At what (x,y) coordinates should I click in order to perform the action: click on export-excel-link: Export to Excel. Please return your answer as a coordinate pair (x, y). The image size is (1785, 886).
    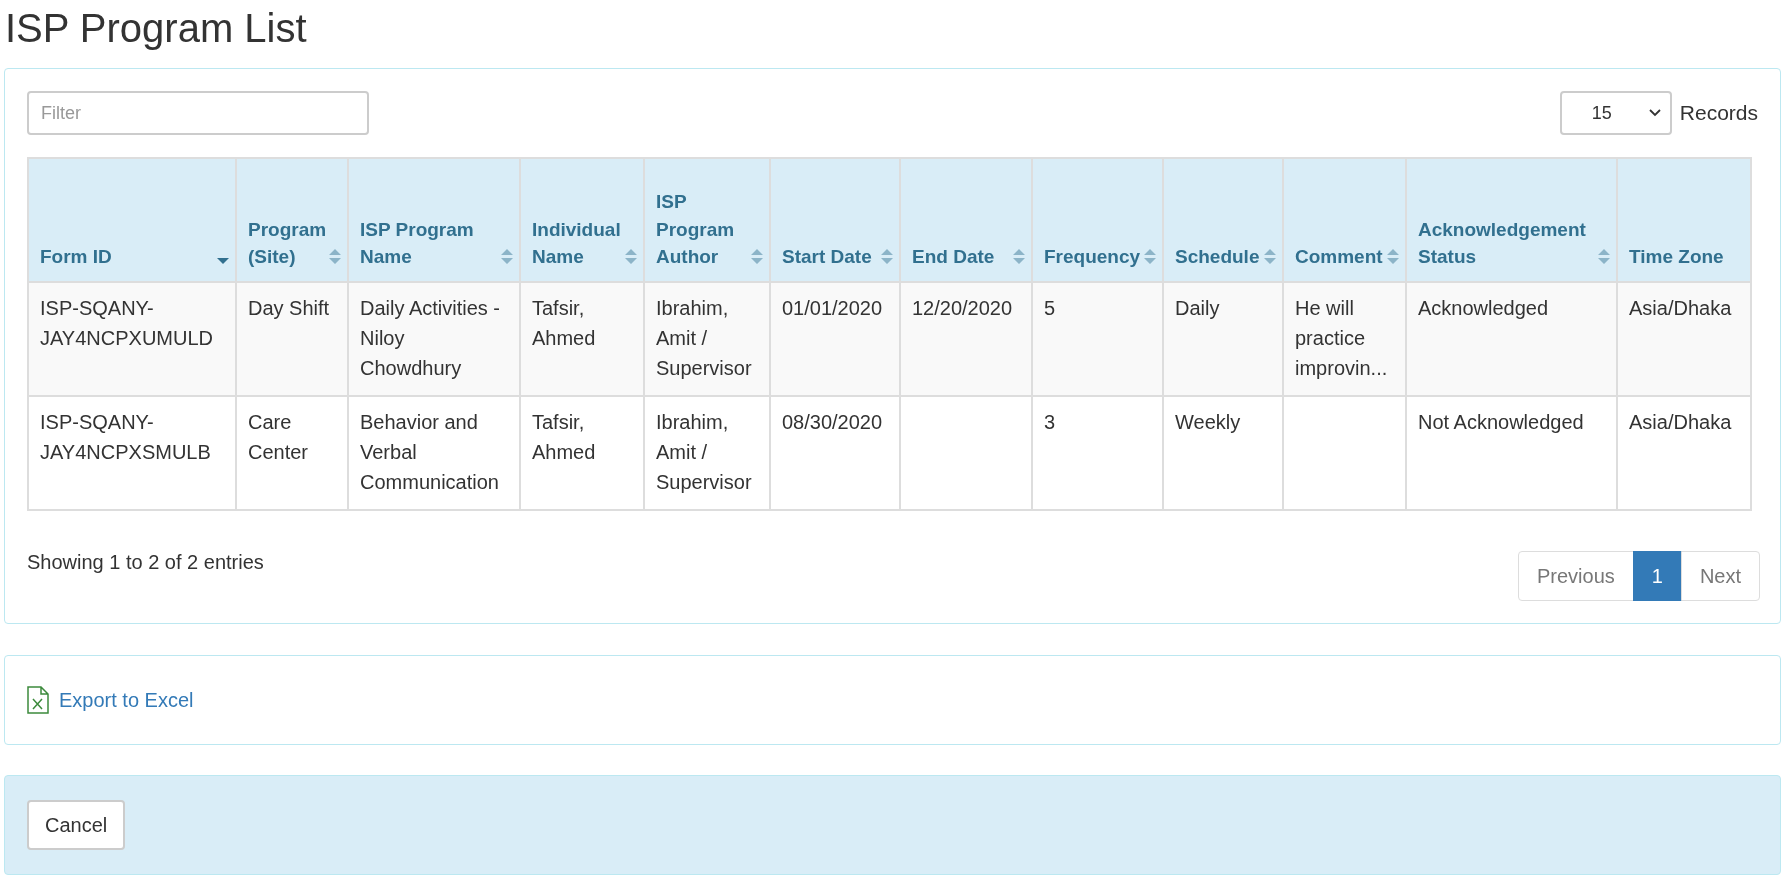
    Looking at the image, I should click on (126, 700).